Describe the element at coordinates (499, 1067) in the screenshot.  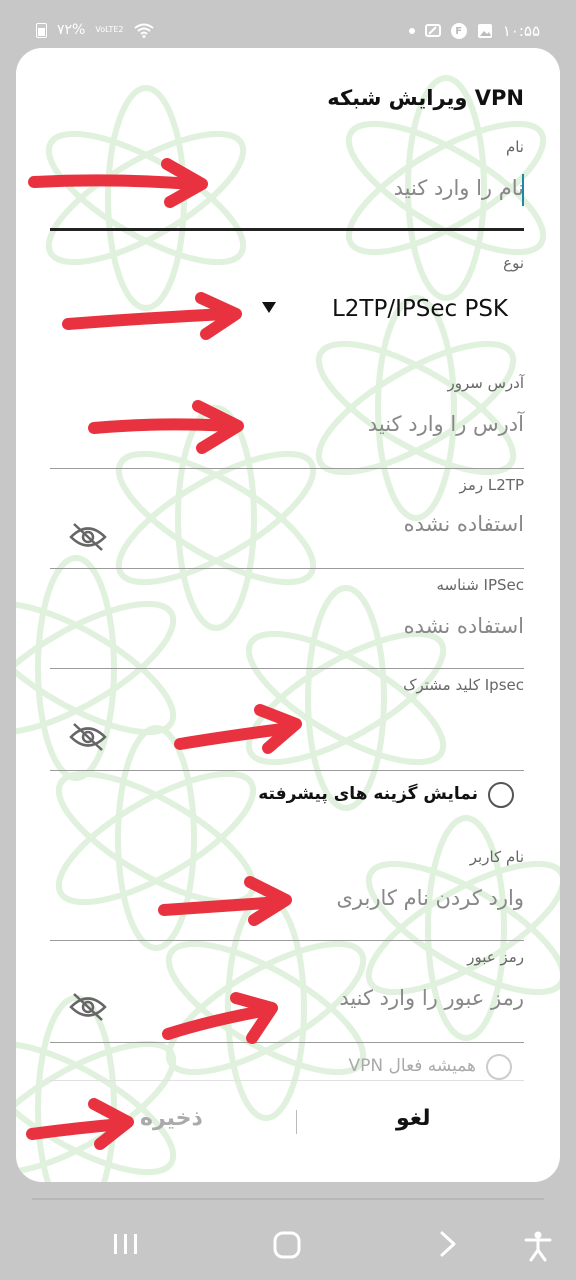
I see `always-on-vpn-radio` at that location.